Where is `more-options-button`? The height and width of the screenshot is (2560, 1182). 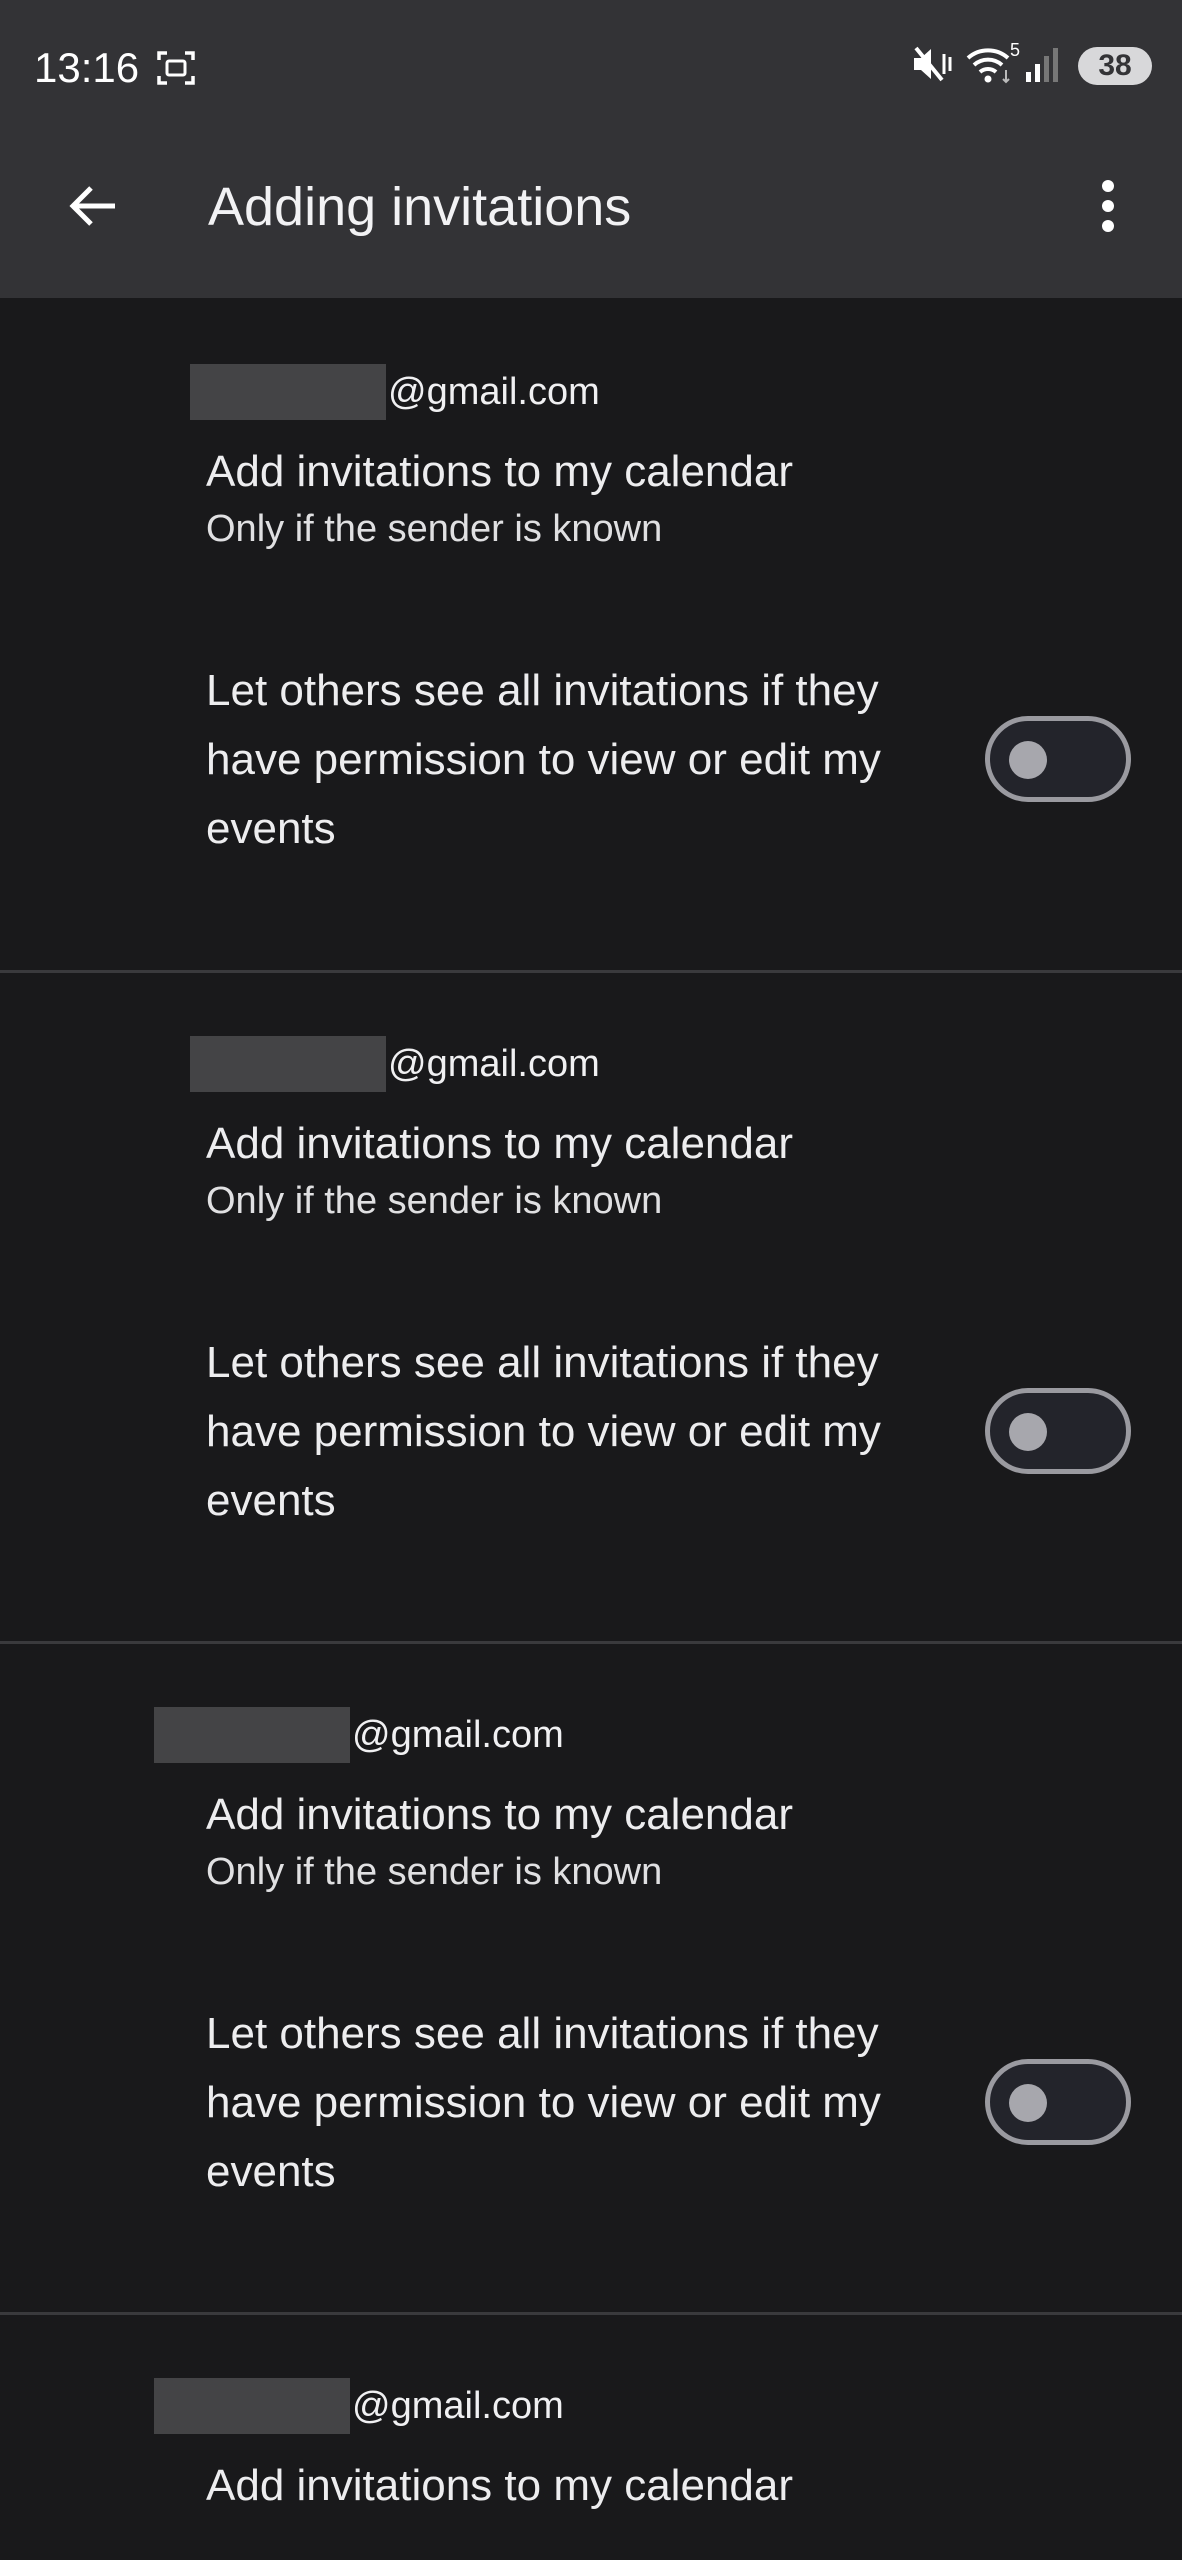
more-options-button is located at coordinates (1108, 208).